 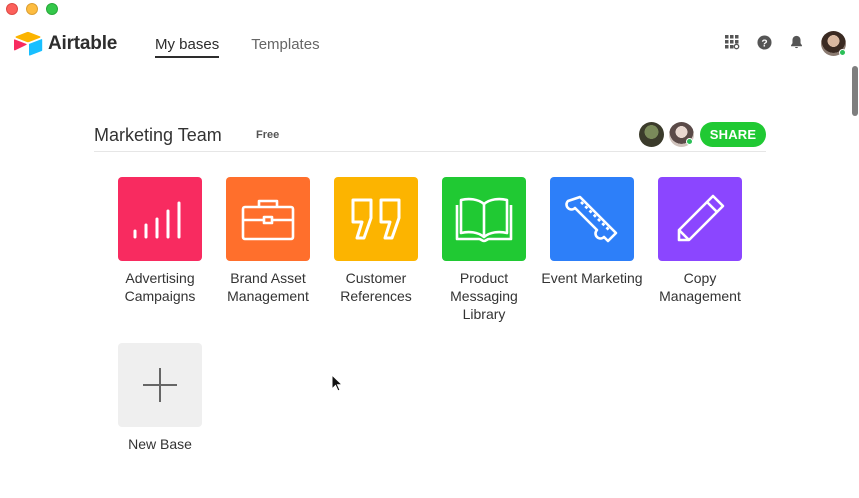 I want to click on online-status-dot, so click(x=842, y=52).